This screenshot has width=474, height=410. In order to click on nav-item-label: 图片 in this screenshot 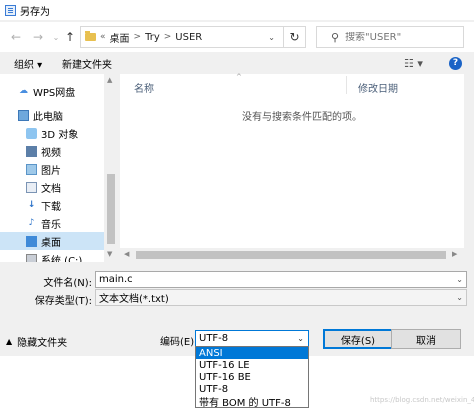, I will do `click(51, 171)`.